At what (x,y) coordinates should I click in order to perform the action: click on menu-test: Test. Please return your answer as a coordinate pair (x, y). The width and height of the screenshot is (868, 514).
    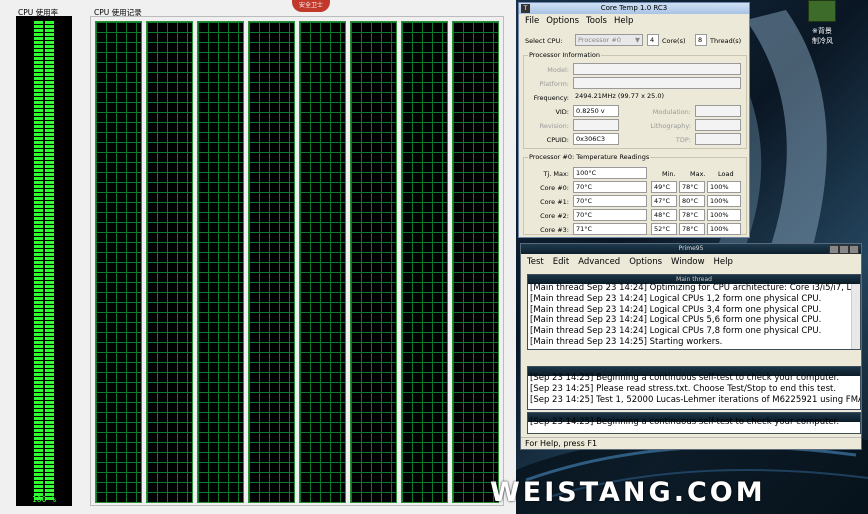
    Looking at the image, I should click on (535, 262).